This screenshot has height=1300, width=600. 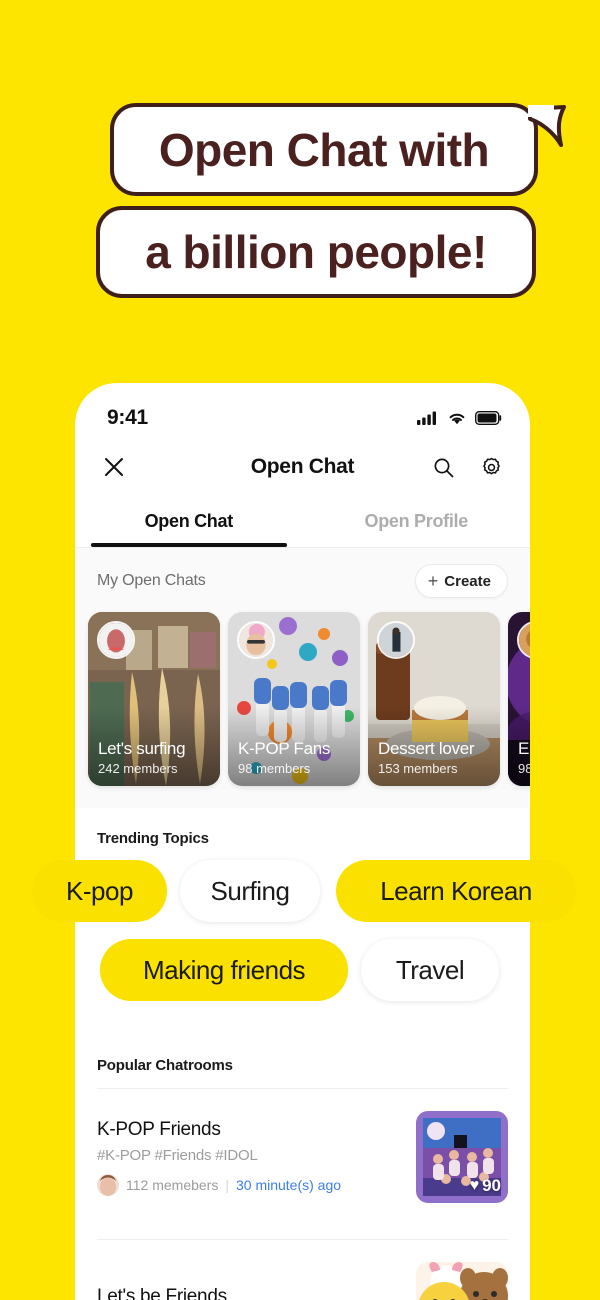 What do you see at coordinates (434, 699) in the screenshot?
I see `open-chat-card: Dessert lover 153 members` at bounding box center [434, 699].